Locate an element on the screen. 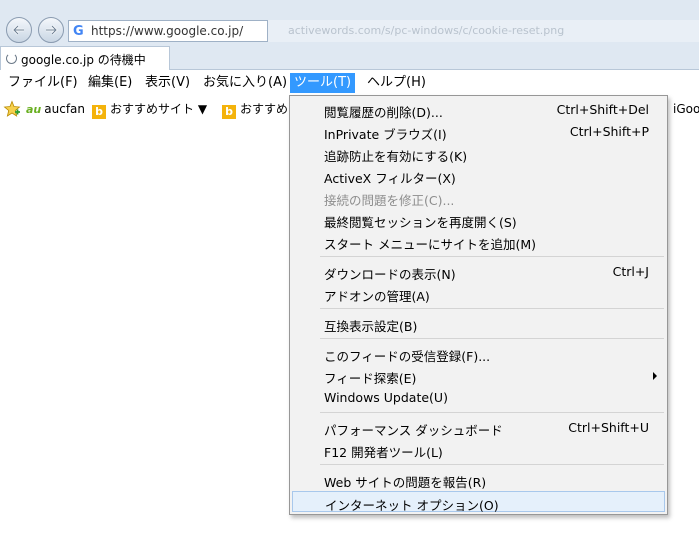  menu-item-label: 最終閲覧セッションを再度開く(S) is located at coordinates (420, 222).